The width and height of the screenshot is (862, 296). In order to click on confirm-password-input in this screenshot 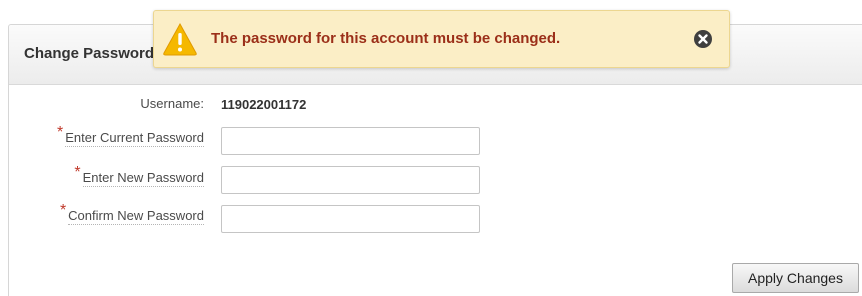, I will do `click(350, 219)`.